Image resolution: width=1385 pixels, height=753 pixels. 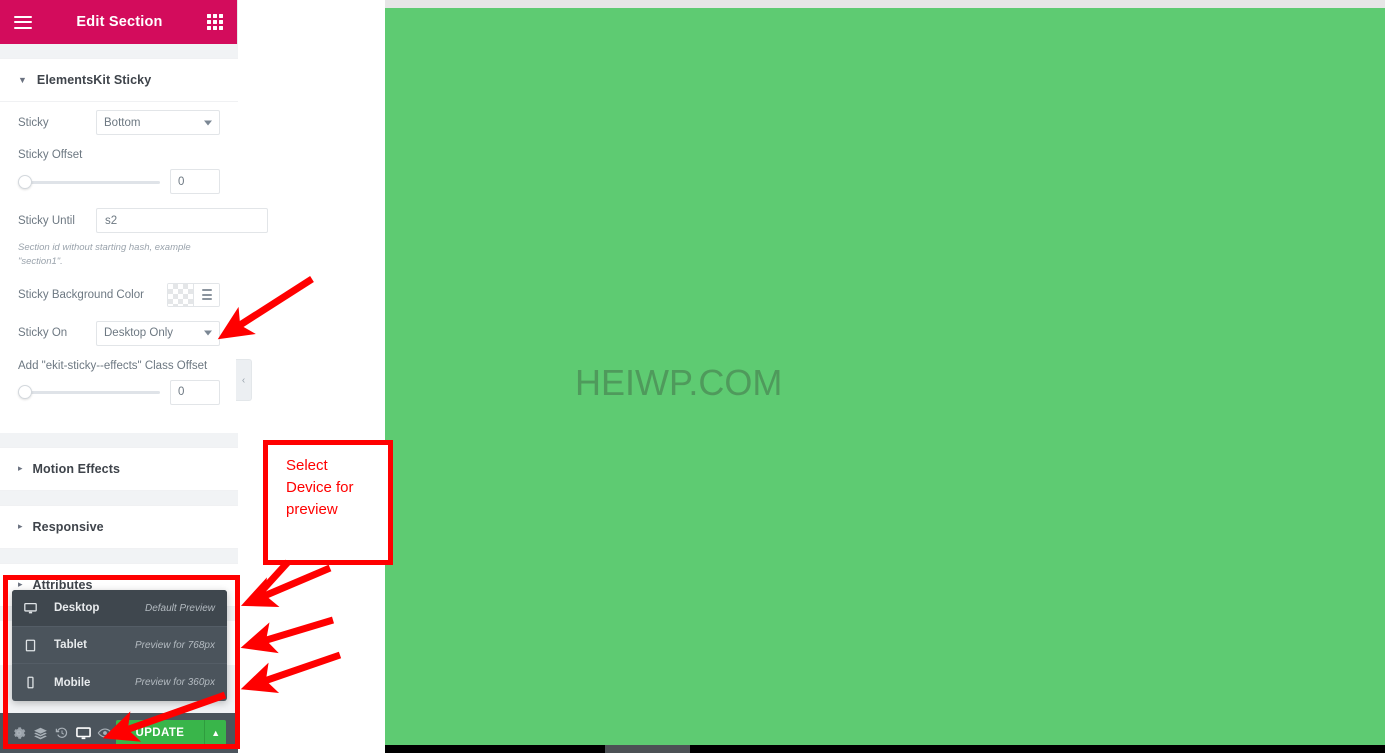 I want to click on sticky-select-wrap: Bottom, so click(x=158, y=122).